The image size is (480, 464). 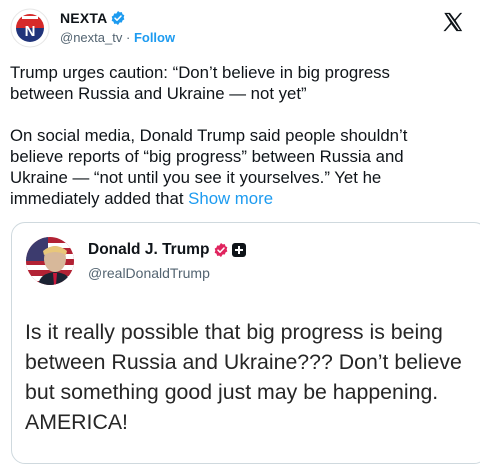 I want to click on x-logo-icon, so click(x=453, y=22).